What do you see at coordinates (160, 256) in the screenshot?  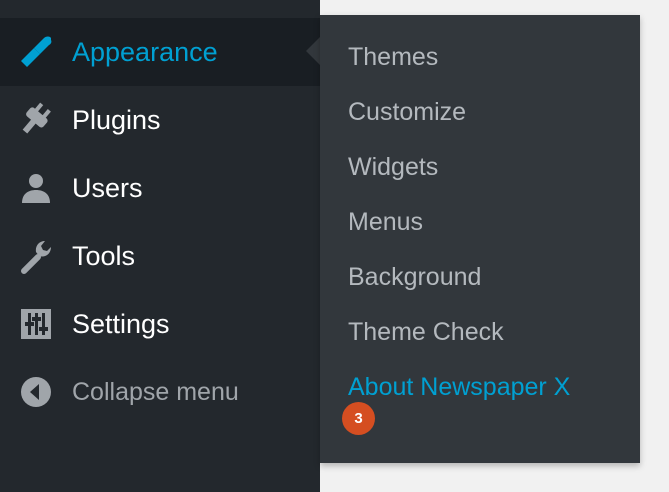 I see `sidebar-item-tools: Tools` at bounding box center [160, 256].